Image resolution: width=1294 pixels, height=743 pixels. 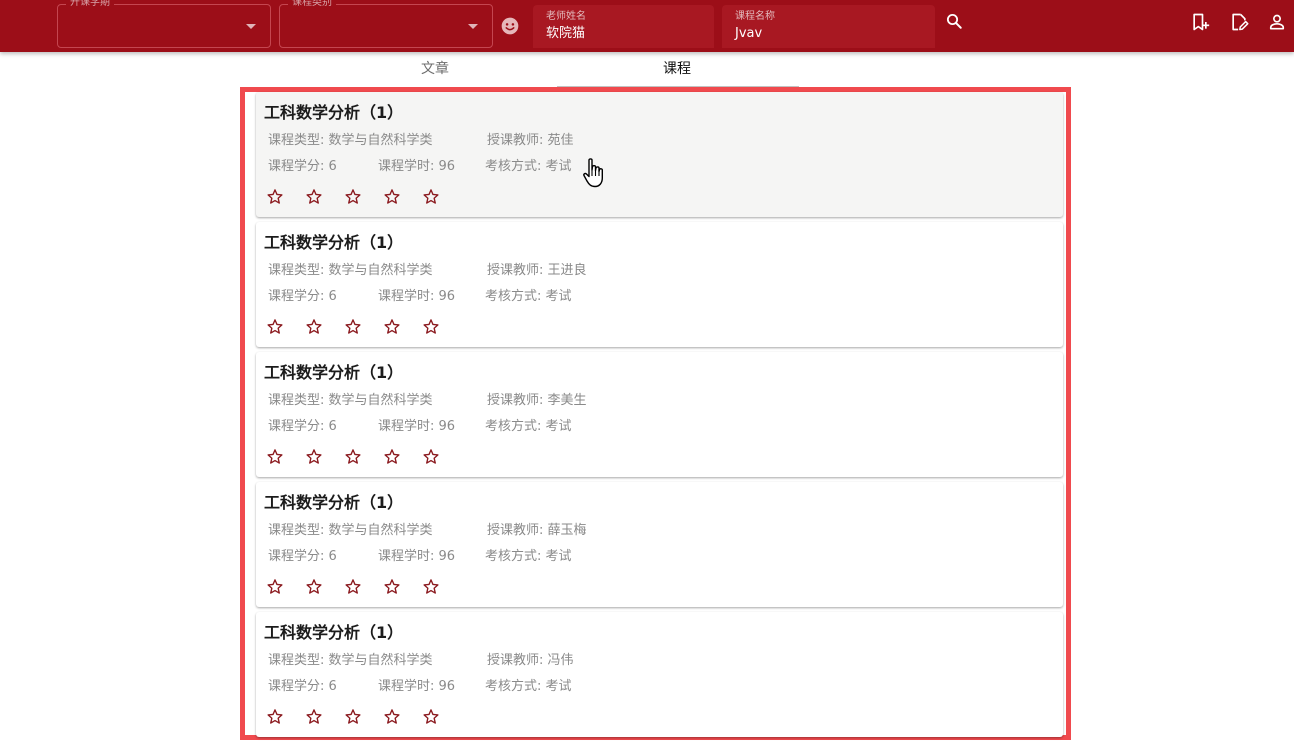 What do you see at coordinates (566, 33) in the screenshot?
I see `teacher-name-value: 软院猫` at bounding box center [566, 33].